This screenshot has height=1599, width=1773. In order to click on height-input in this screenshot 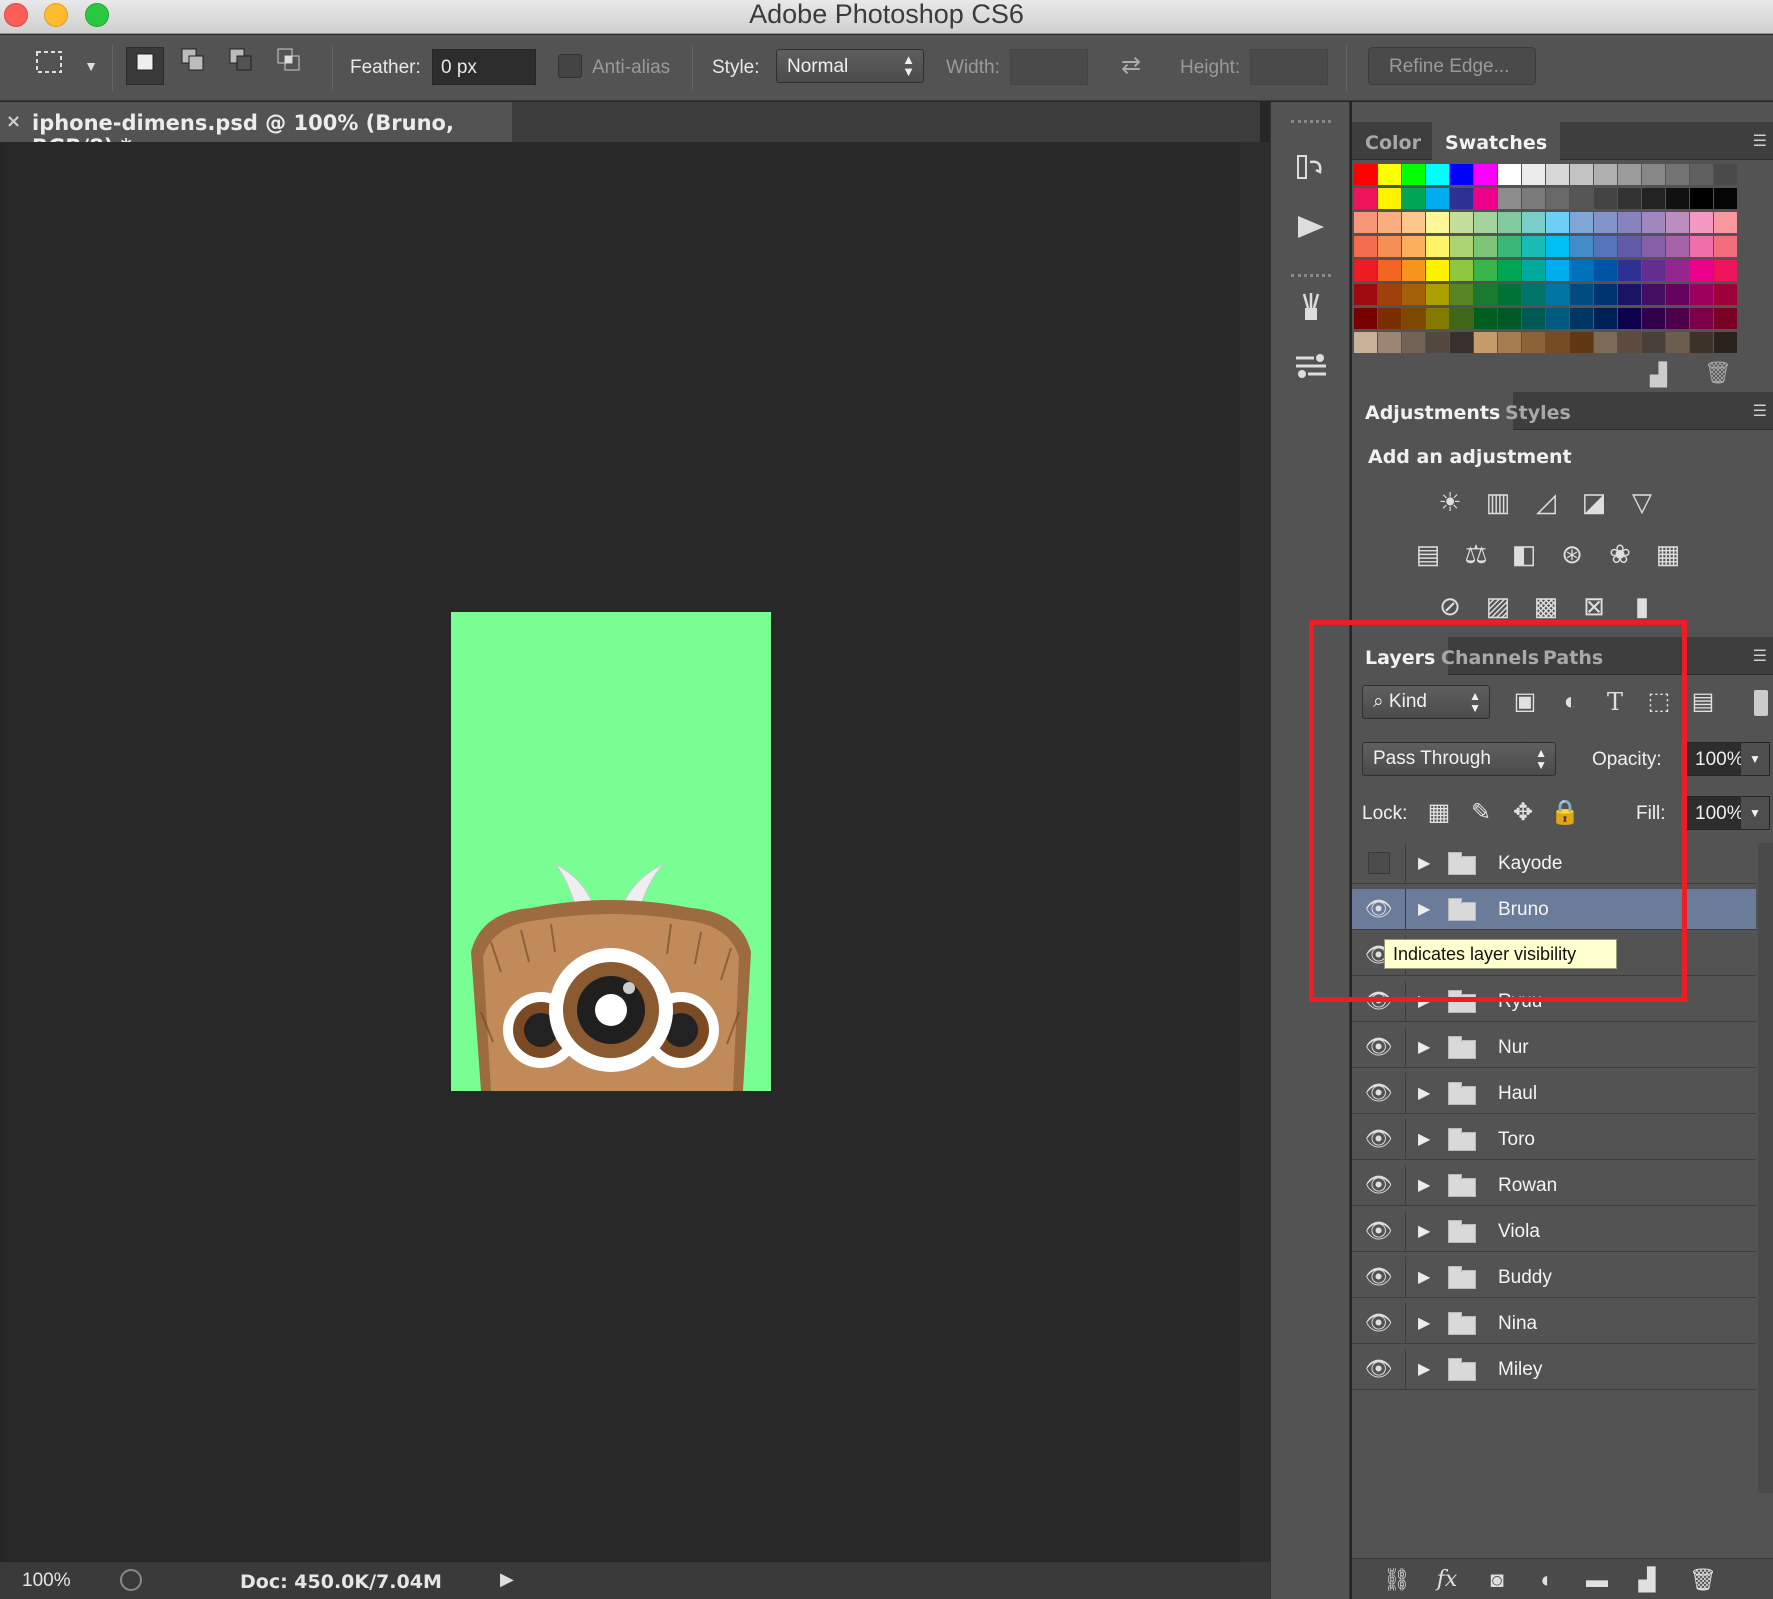, I will do `click(1289, 67)`.